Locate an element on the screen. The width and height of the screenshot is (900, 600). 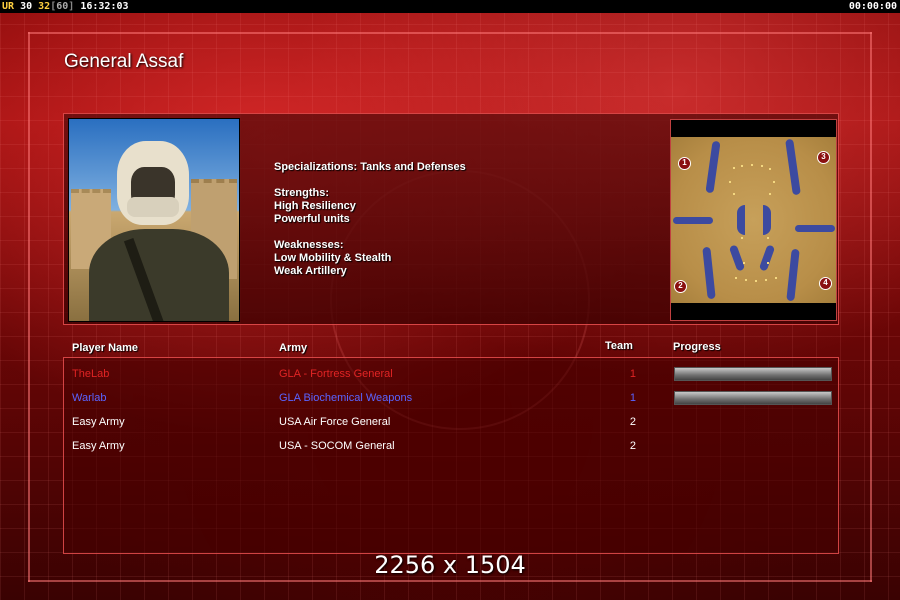
header-progress: Progress is located at coordinates (697, 347).